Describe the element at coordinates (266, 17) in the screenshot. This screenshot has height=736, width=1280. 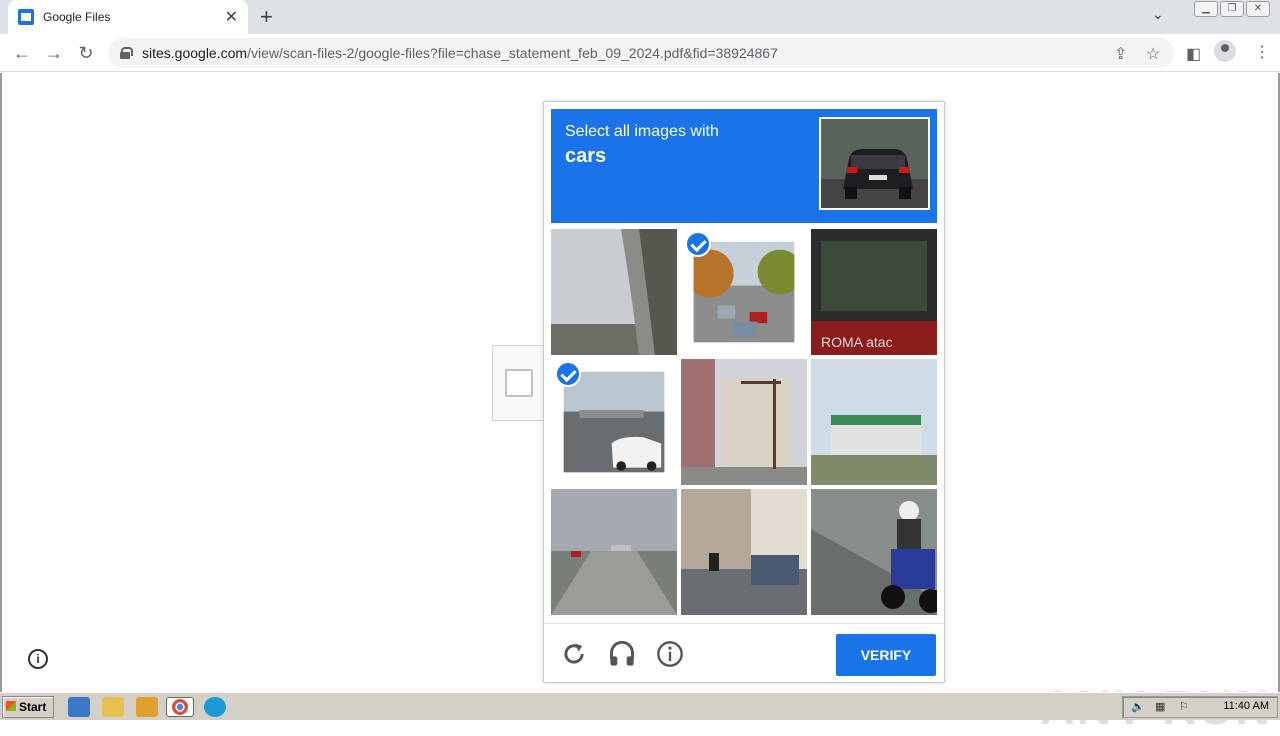
I see `new-tab-button: +` at that location.